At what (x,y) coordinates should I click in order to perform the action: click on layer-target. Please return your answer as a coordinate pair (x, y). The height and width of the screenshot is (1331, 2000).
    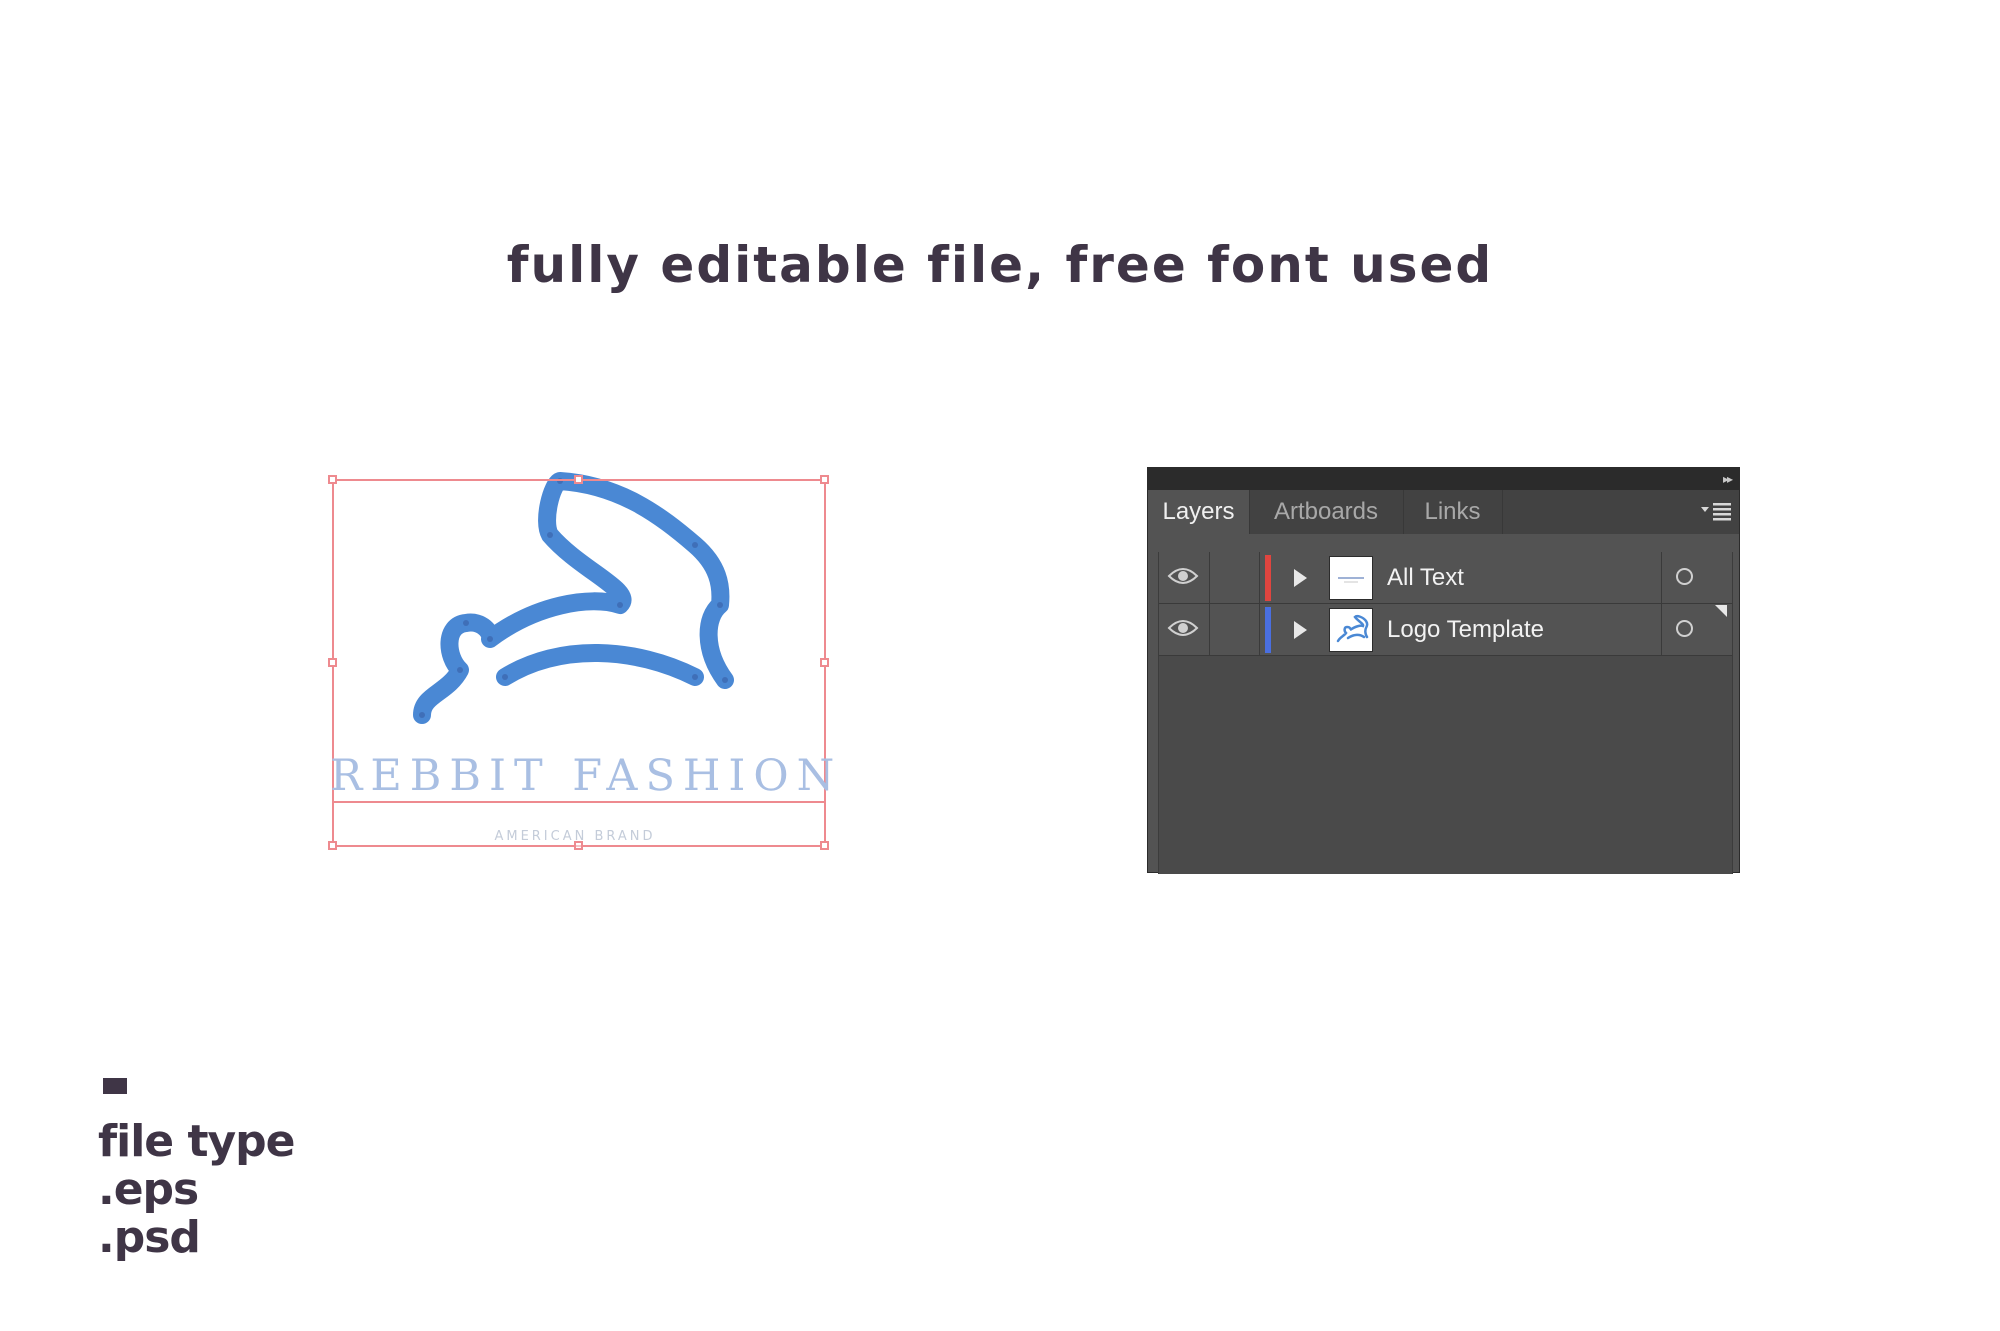
    Looking at the image, I should click on (1697, 578).